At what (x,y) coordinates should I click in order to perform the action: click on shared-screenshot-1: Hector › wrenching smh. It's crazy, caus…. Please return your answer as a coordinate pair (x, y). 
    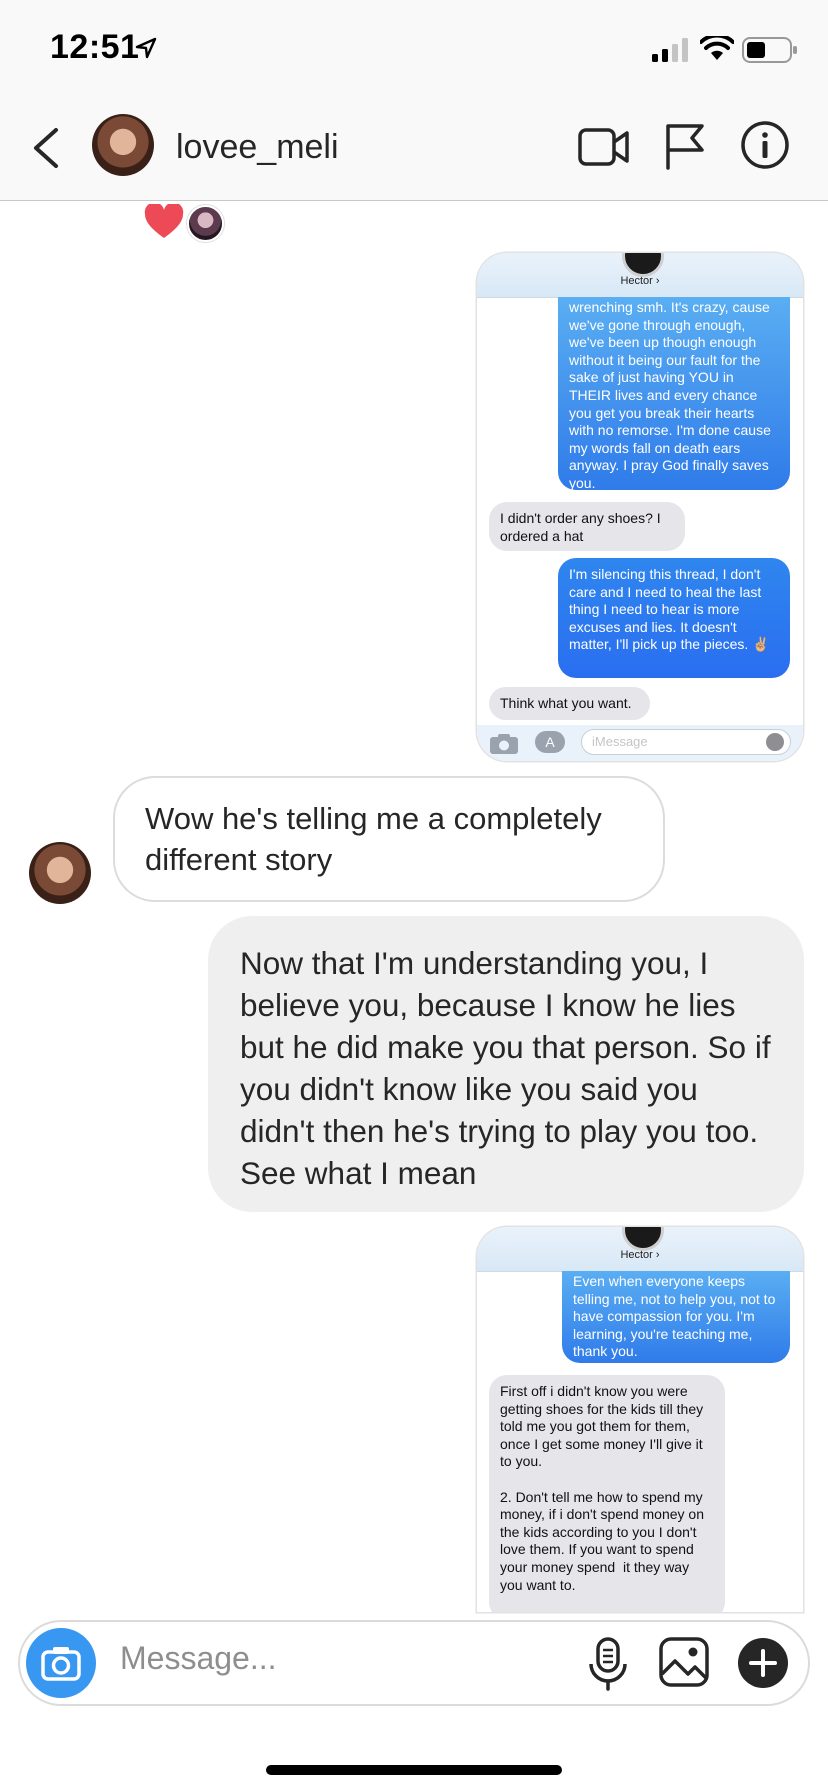
    Looking at the image, I should click on (640, 507).